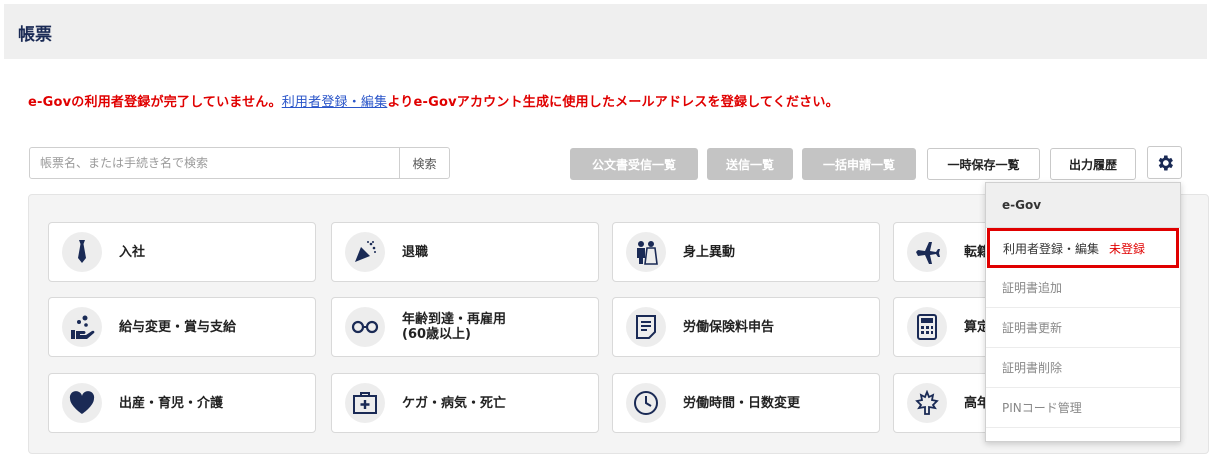 The height and width of the screenshot is (454, 1209). I want to click on card-shussan-ikuji: 出産・育児・介護, so click(182, 403).